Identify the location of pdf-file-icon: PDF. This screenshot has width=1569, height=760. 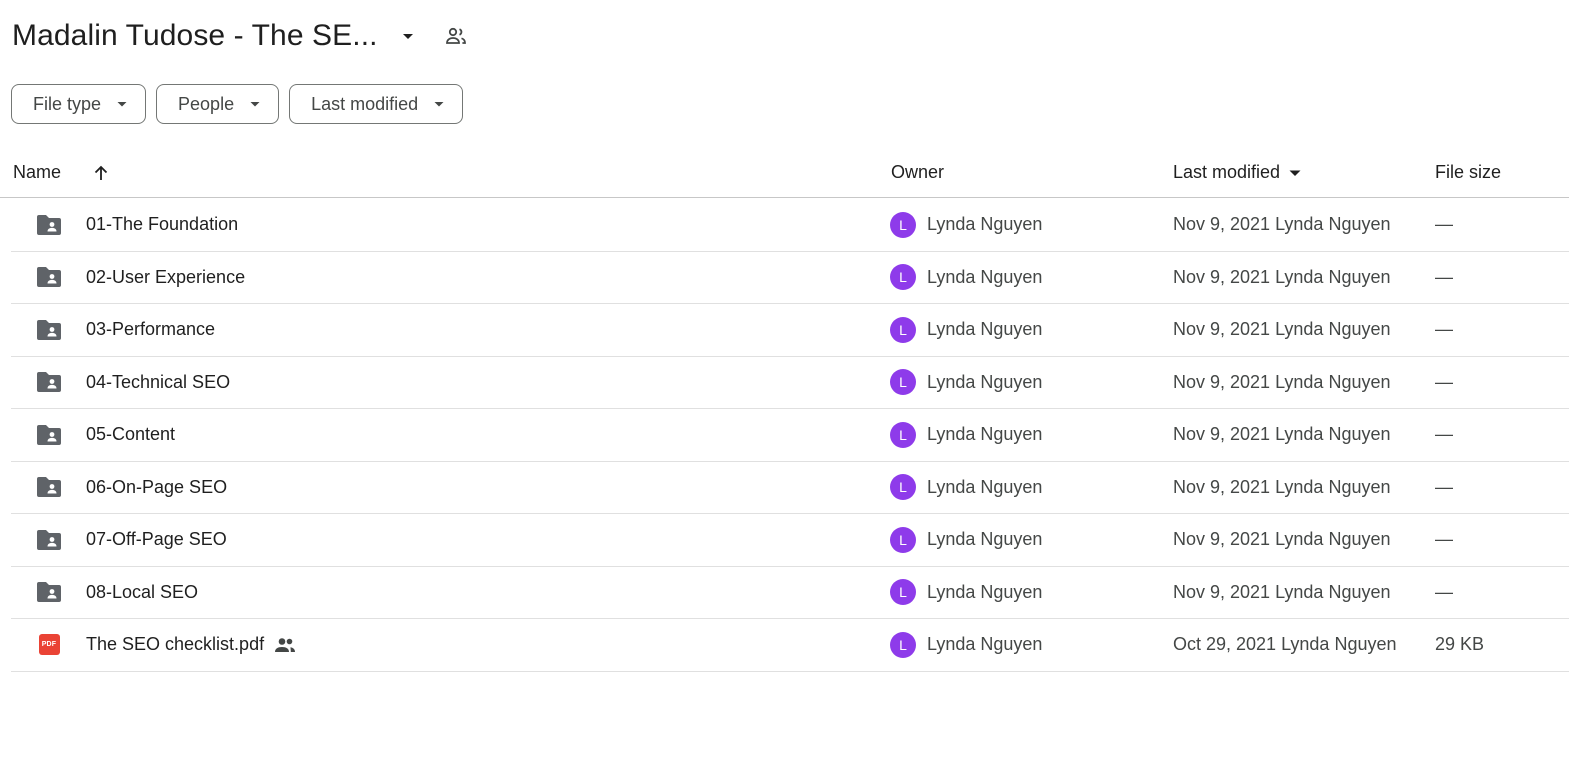
(49, 645).